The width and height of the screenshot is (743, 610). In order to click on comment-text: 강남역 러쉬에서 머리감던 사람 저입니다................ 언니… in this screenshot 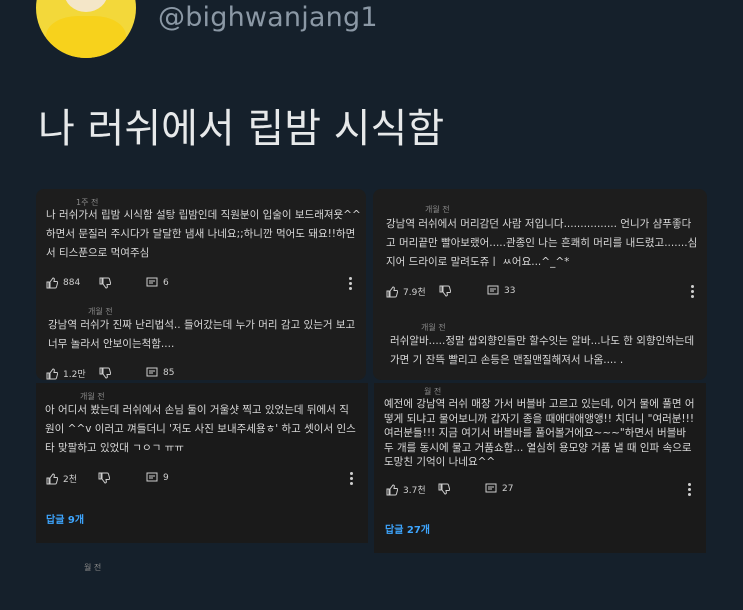, I will do `click(541, 243)`.